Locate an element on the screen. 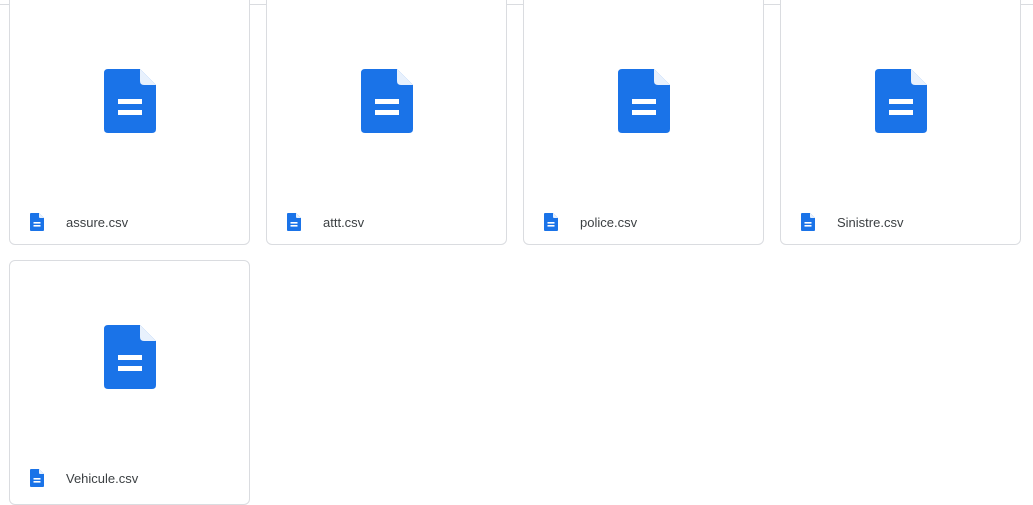  file-card-footer: Sinistre.csv is located at coordinates (904, 222).